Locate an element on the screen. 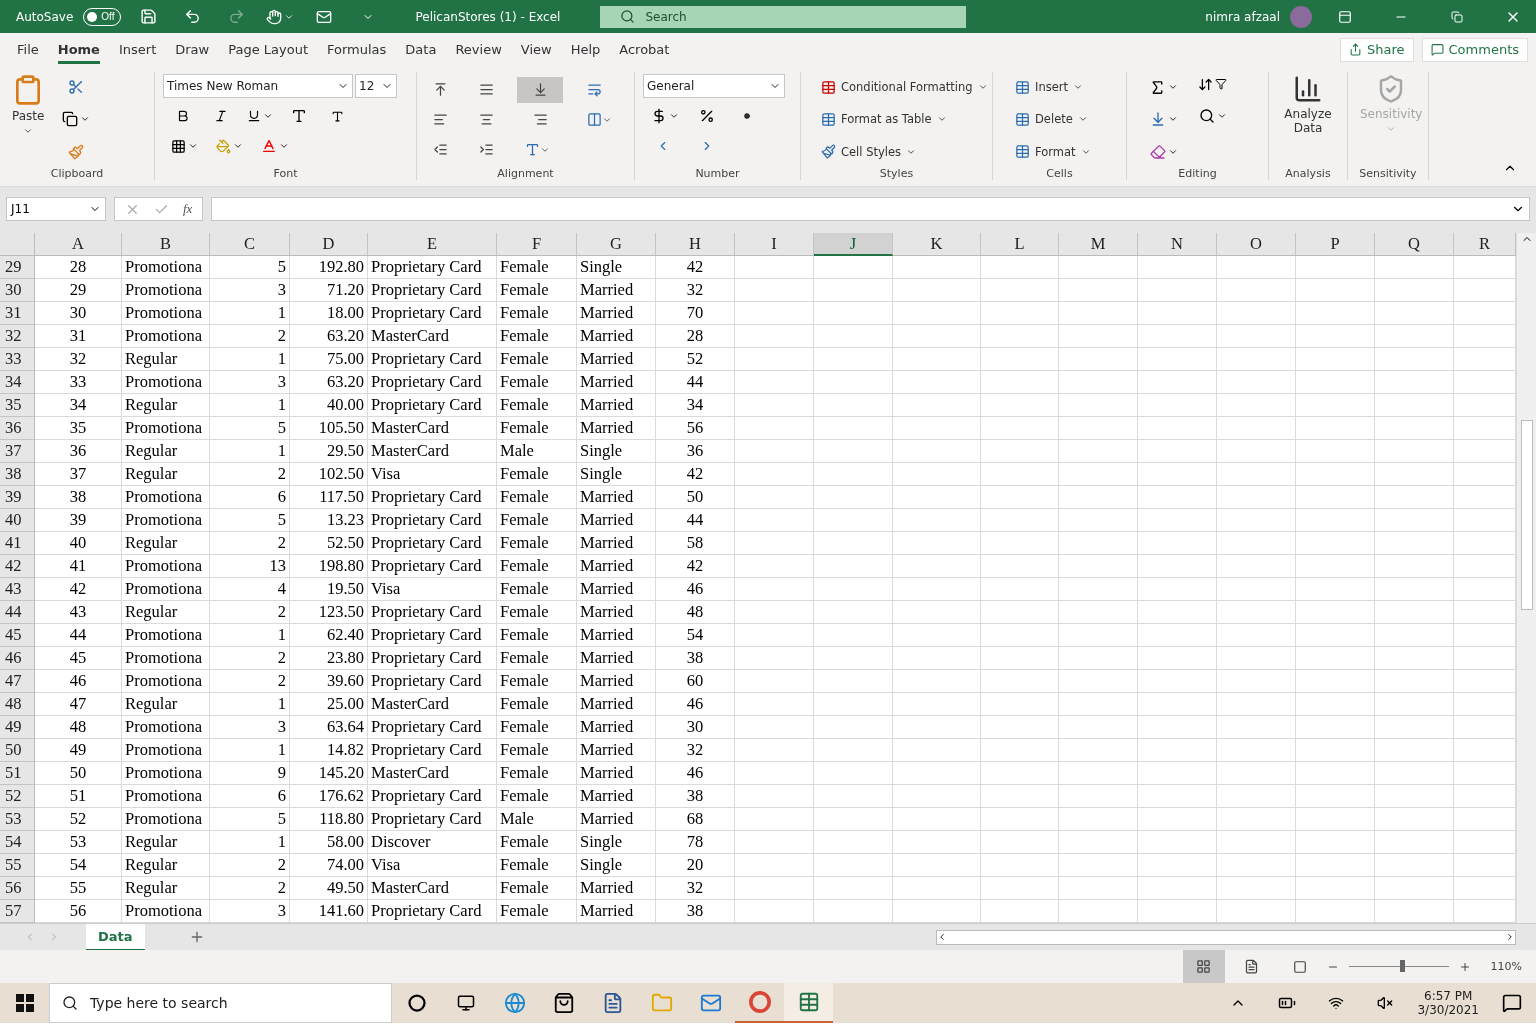  row-header: 29 is located at coordinates (17, 267).